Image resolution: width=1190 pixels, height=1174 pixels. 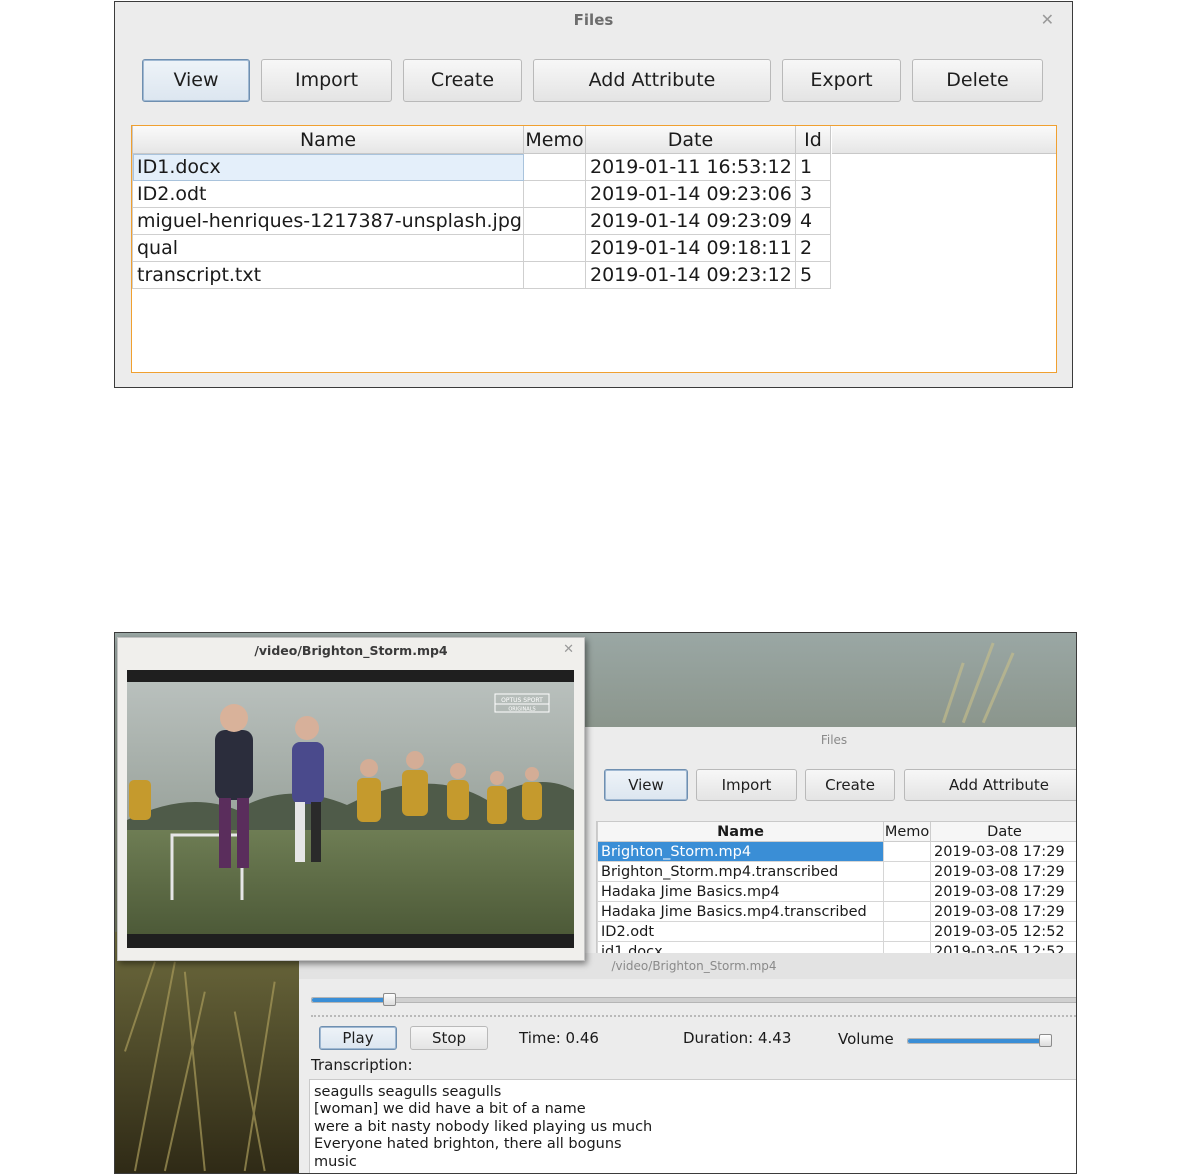 I want to click on video-frame: OPTUS SPORT ORIGINALS, so click(x=350, y=809).